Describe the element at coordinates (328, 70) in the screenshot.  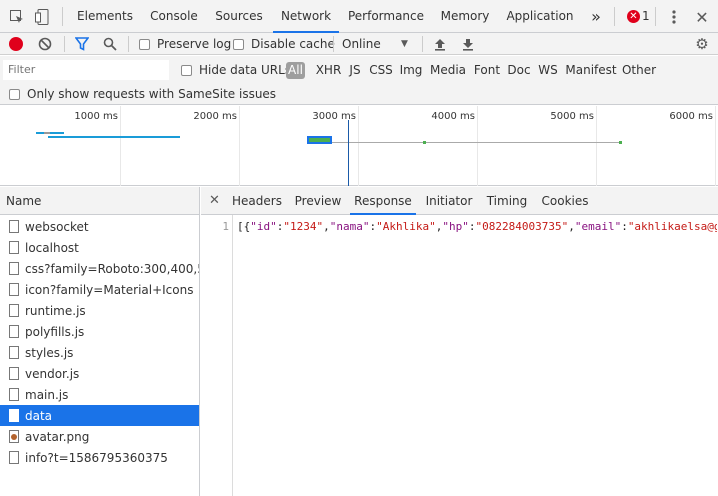
I see `filter-type-xhr: XHR` at that location.